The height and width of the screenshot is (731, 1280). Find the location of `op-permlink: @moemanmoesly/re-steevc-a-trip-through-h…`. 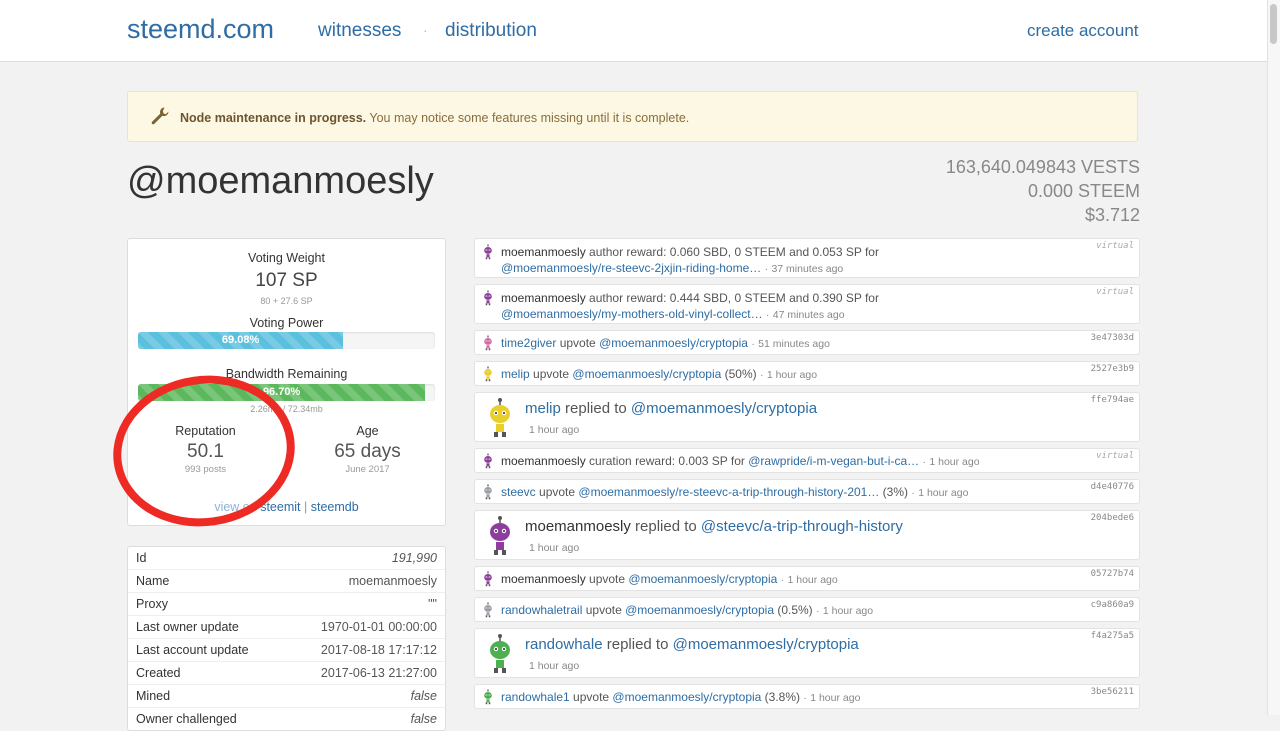

op-permlink: @moemanmoesly/re-steevc-a-trip-through-h… is located at coordinates (728, 492).